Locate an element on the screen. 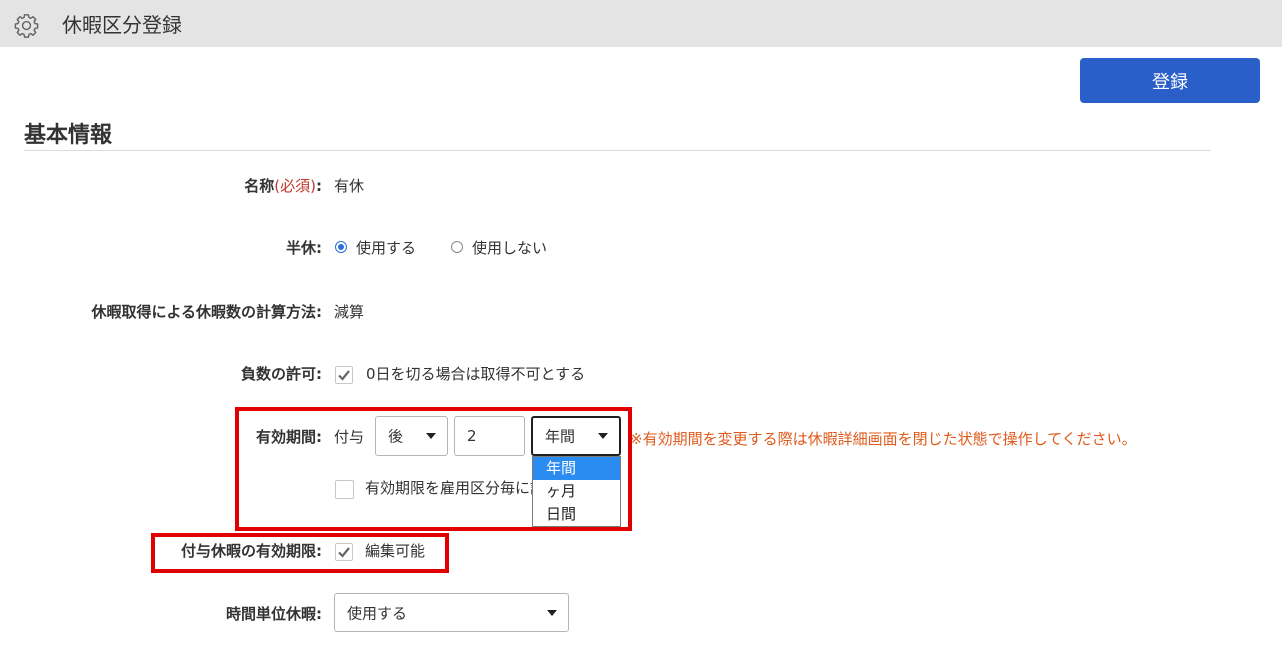 This screenshot has width=1282, height=663. hourly-value: 使用する is located at coordinates (377, 613).